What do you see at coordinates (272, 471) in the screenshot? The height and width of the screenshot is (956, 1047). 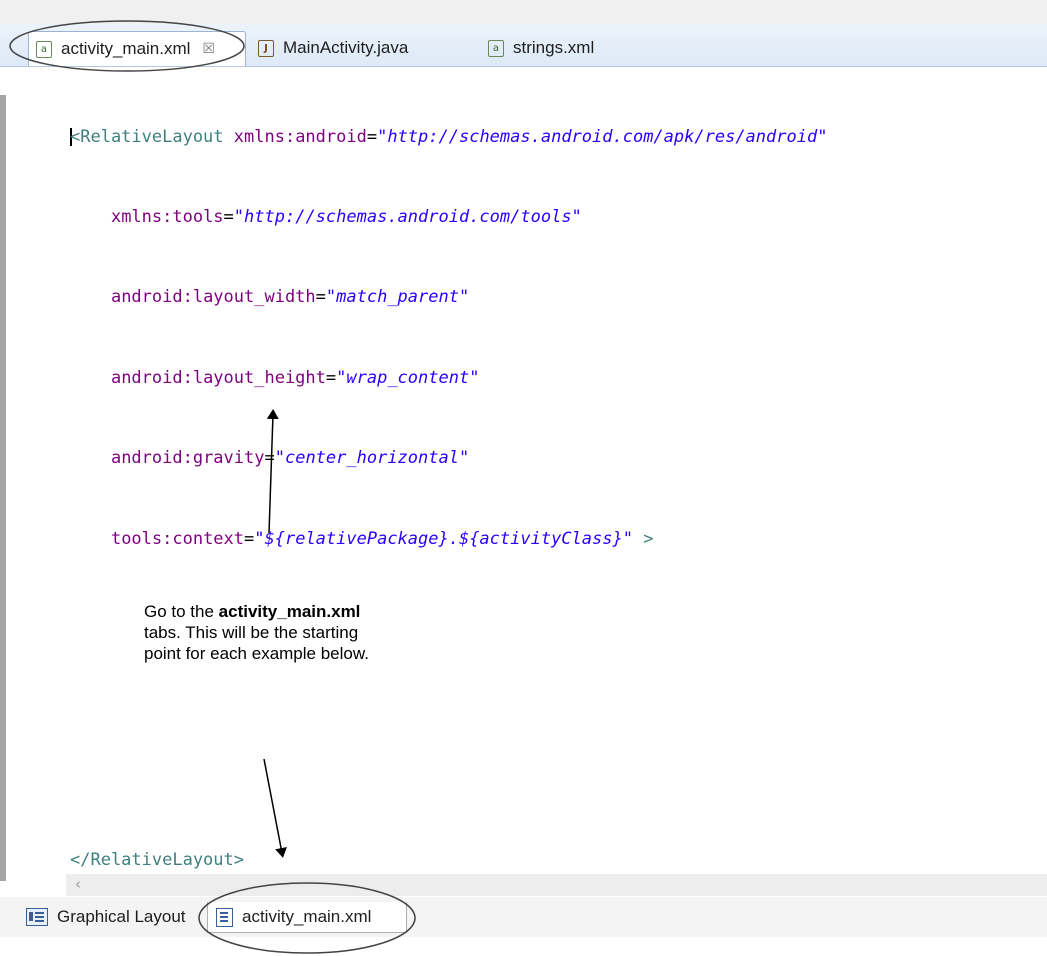 I see `arrow-up-icon` at bounding box center [272, 471].